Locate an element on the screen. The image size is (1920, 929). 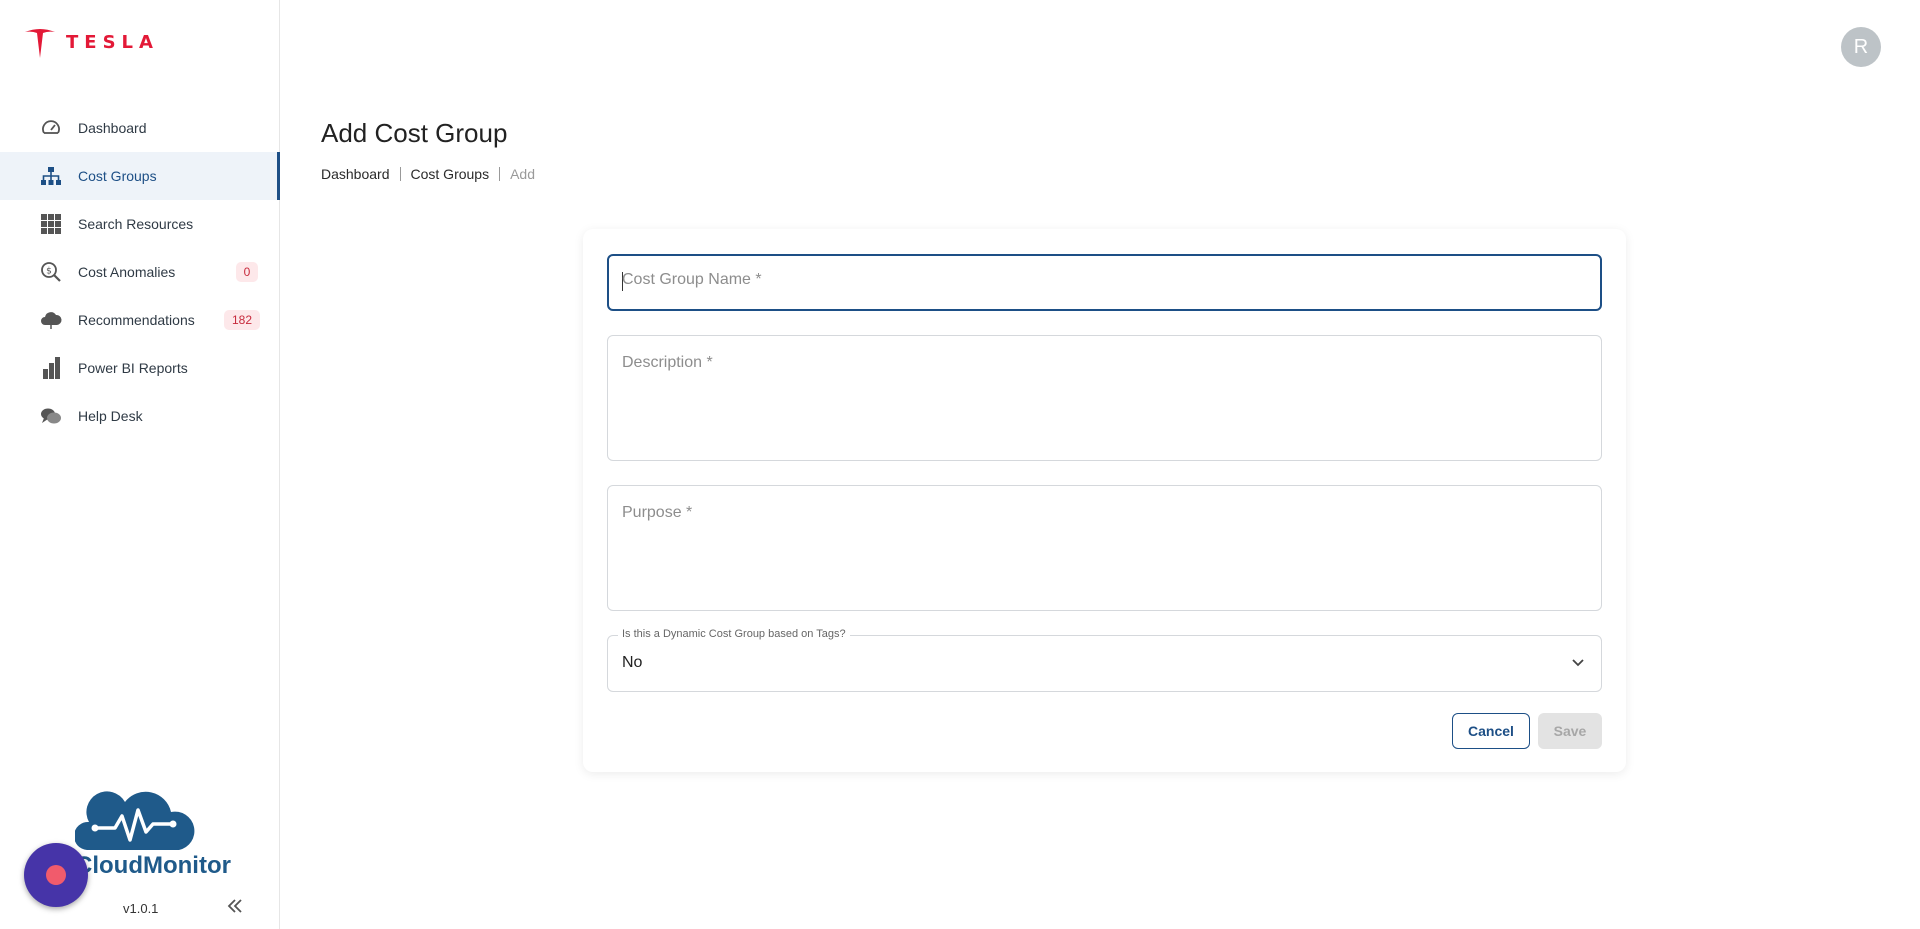
record-fab-button is located at coordinates (56, 875).